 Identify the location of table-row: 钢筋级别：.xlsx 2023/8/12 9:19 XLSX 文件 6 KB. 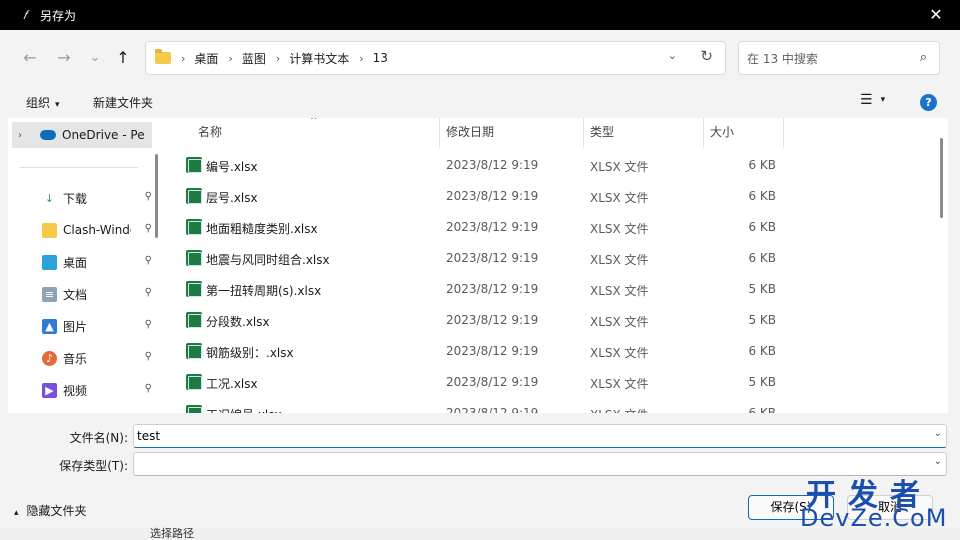
(543, 351).